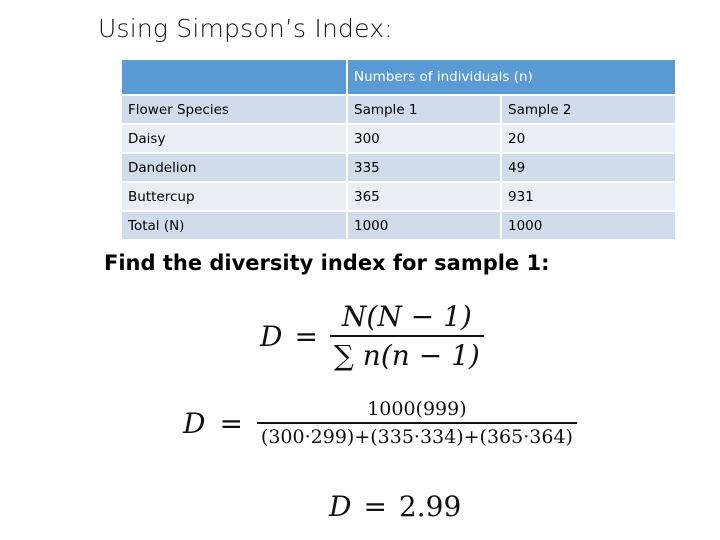 This screenshot has width=720, height=540. What do you see at coordinates (425, 139) in the screenshot?
I see `sample1-cell: 300` at bounding box center [425, 139].